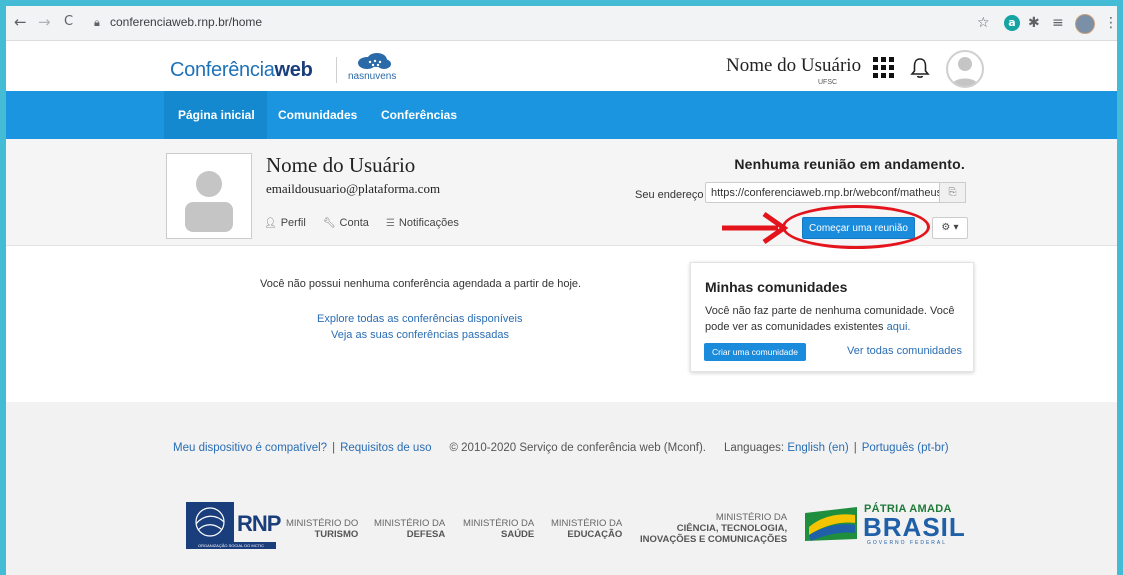  Describe the element at coordinates (793, 66) in the screenshot. I see `header-user-name: Nome do Usuário` at that location.